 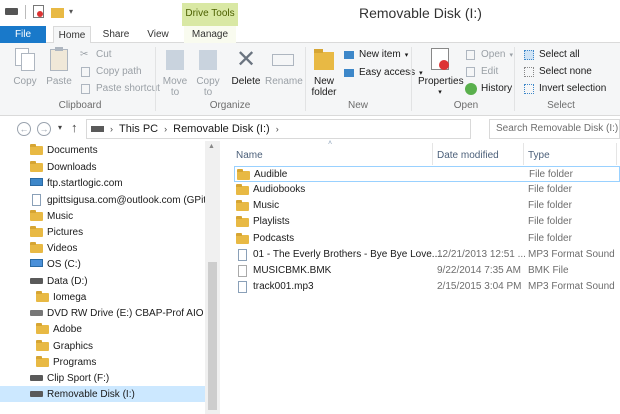 I want to click on move-to-button: Move to, so click(x=175, y=72).